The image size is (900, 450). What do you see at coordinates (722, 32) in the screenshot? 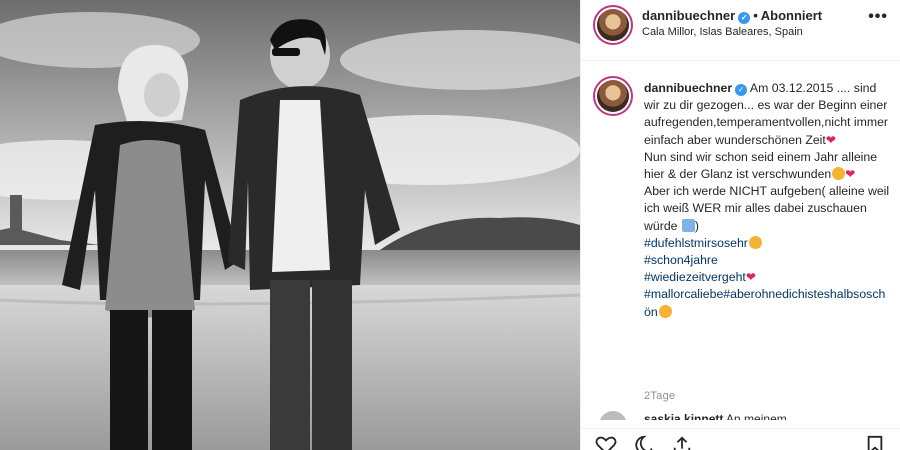
I see `post-location: Cala Millor, Islas Baleares, Spain` at bounding box center [722, 32].